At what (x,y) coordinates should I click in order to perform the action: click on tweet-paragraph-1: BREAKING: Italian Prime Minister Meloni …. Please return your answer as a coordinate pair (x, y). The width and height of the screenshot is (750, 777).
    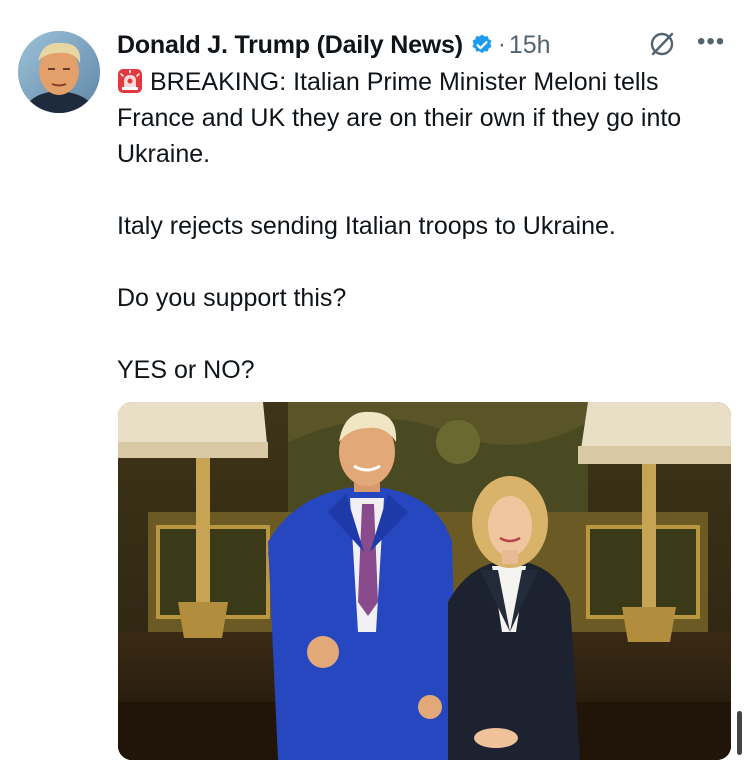
    Looking at the image, I should click on (427, 118).